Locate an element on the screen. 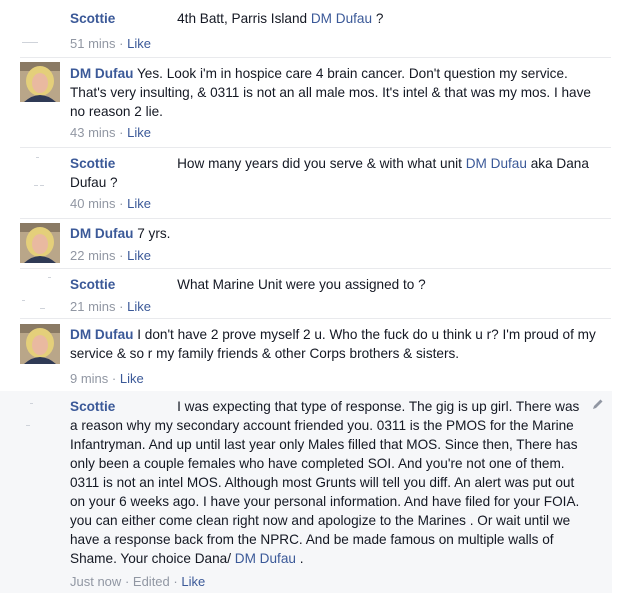 This screenshot has width=617, height=593. comment-time: 21 mins is located at coordinates (93, 306).